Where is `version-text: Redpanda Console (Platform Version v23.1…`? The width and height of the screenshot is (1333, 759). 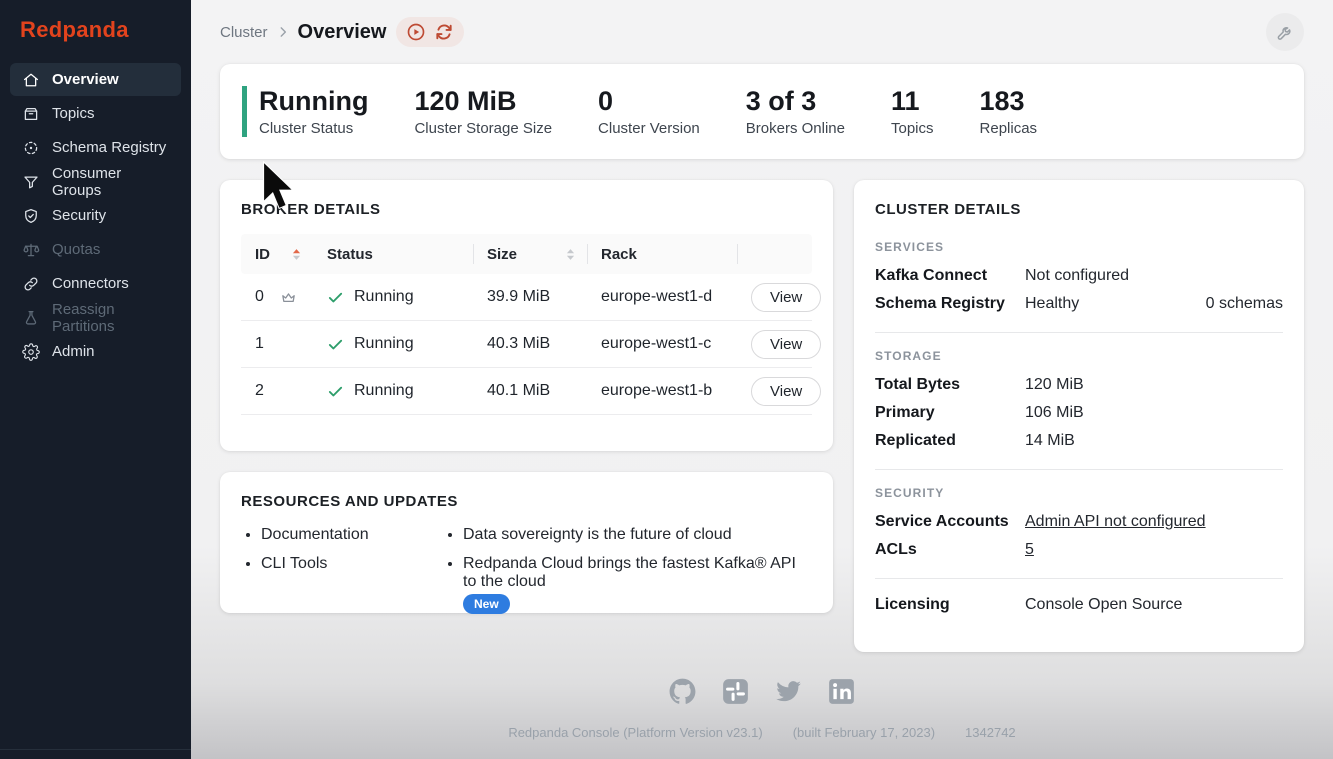
version-text: Redpanda Console (Platform Version v23.1… is located at coordinates (761, 732).